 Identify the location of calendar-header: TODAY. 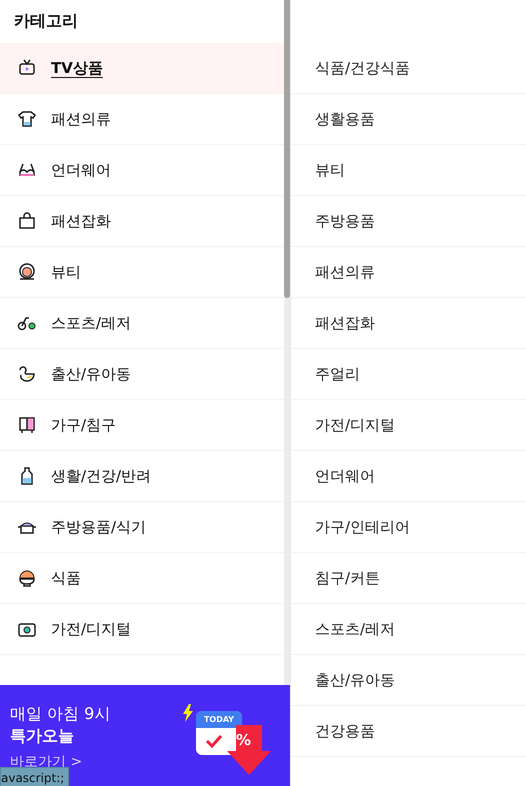
(219, 719).